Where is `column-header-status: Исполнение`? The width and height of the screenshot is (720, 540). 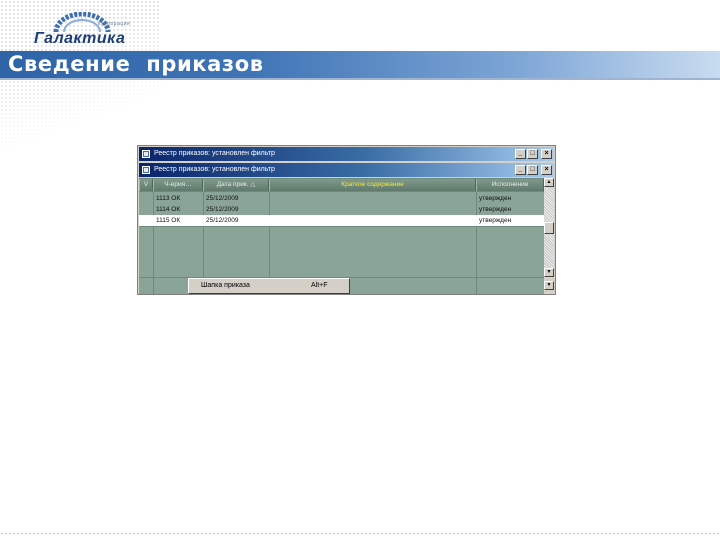
column-header-status: Исполнение is located at coordinates (510, 185).